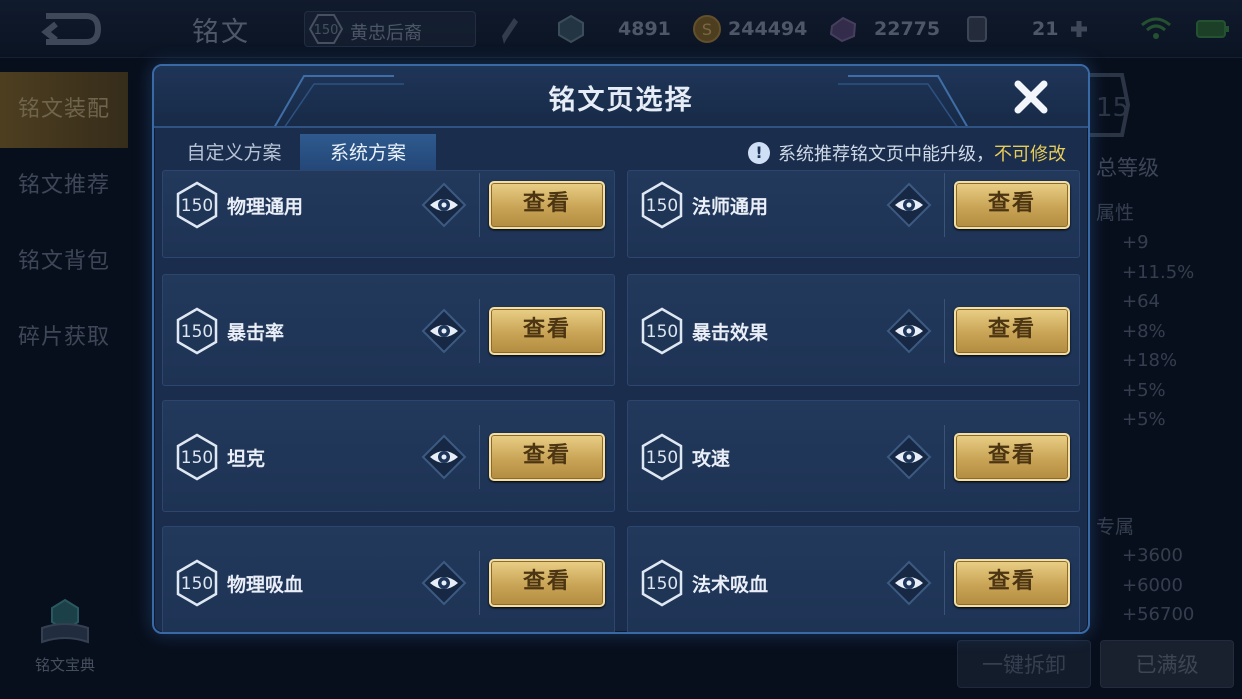 Image resolution: width=1242 pixels, height=699 pixels. I want to click on rune-page-name: 物理吸血, so click(265, 585).